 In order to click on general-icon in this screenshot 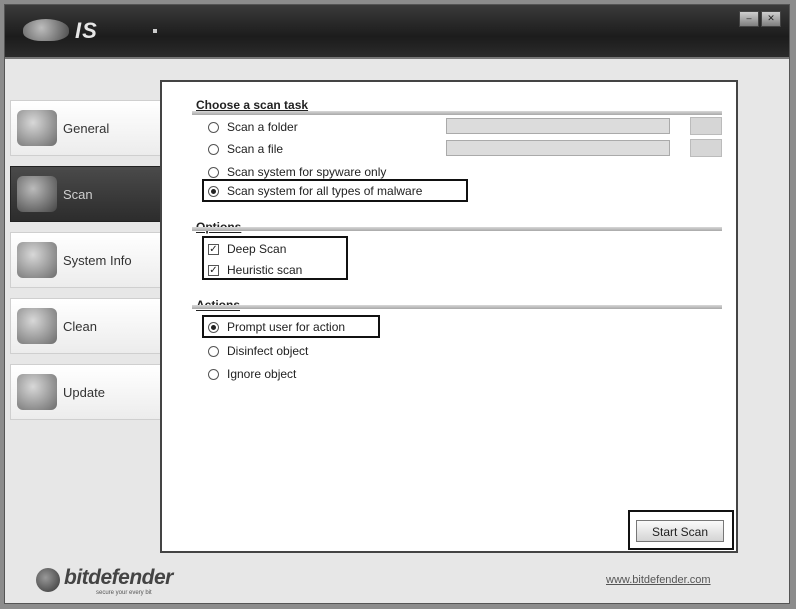, I will do `click(37, 128)`.